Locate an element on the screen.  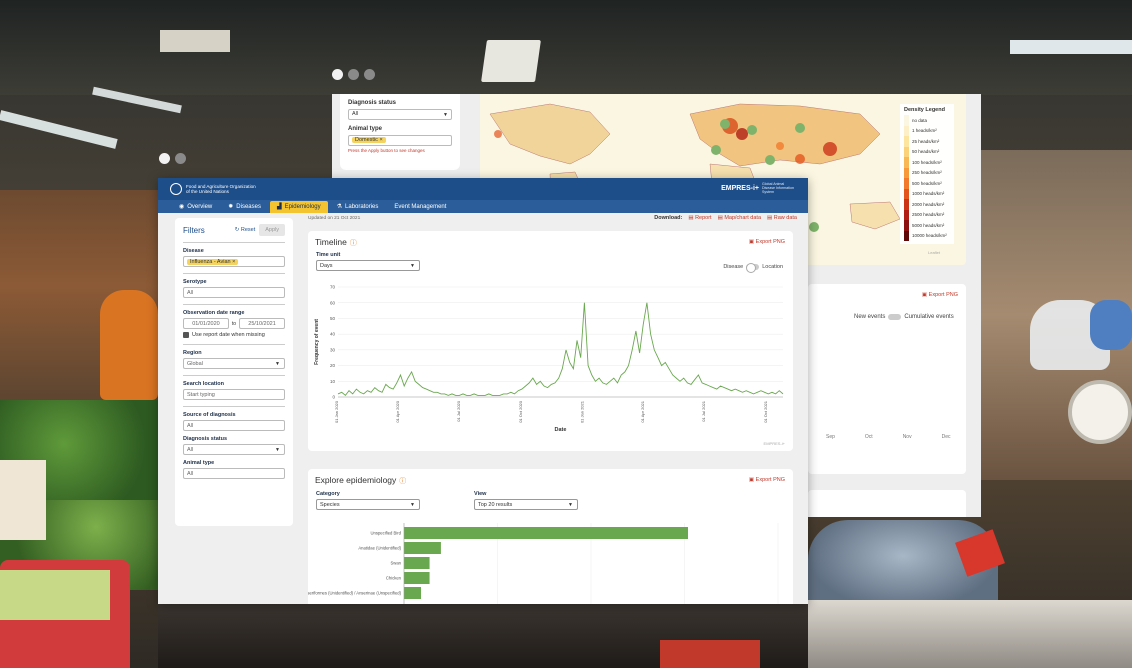
select-value: Global is located at coordinates (195, 364).